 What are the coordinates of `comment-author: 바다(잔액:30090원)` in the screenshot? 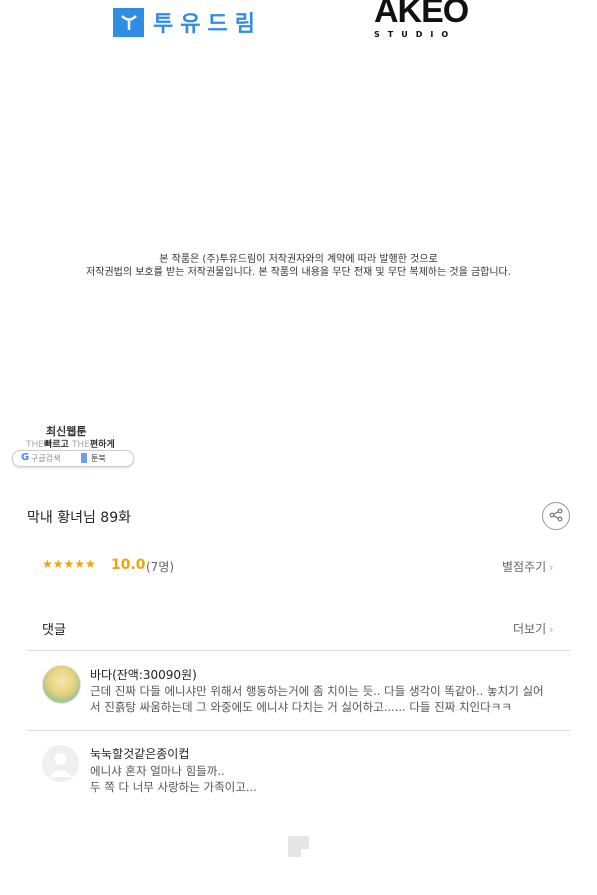 It's located at (143, 675).